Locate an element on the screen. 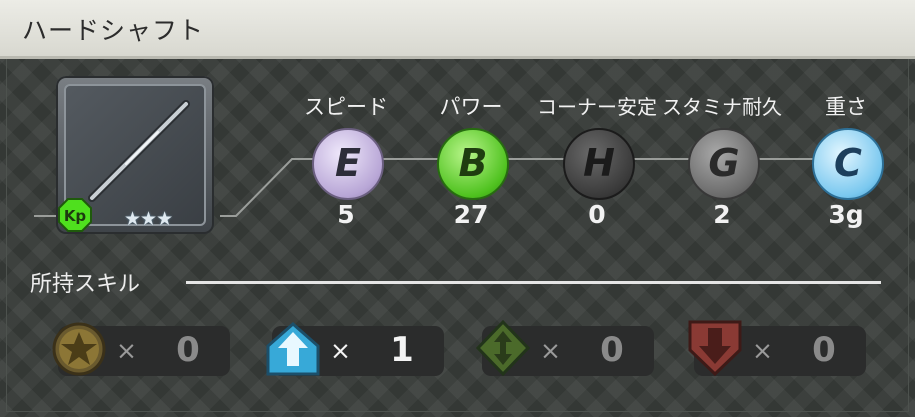  stat-value-speed: 5 is located at coordinates (346, 214).